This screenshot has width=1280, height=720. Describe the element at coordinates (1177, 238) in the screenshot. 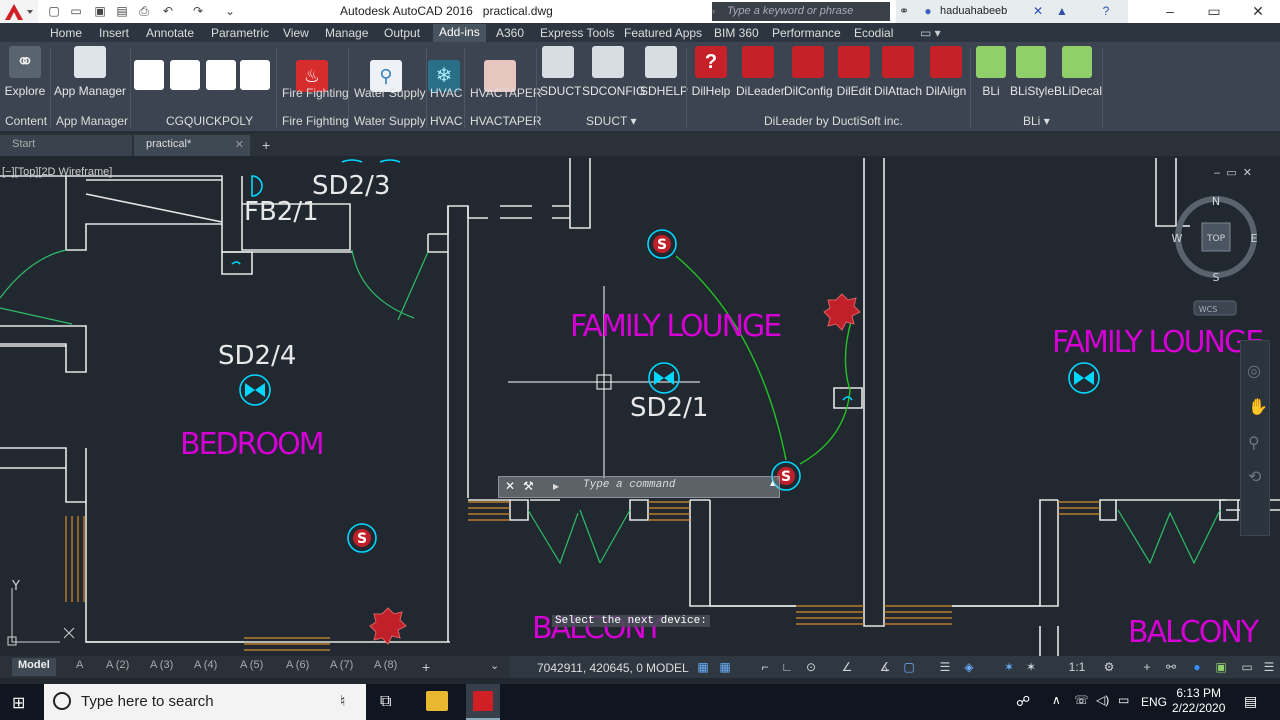

I see `compass-west: W` at that location.